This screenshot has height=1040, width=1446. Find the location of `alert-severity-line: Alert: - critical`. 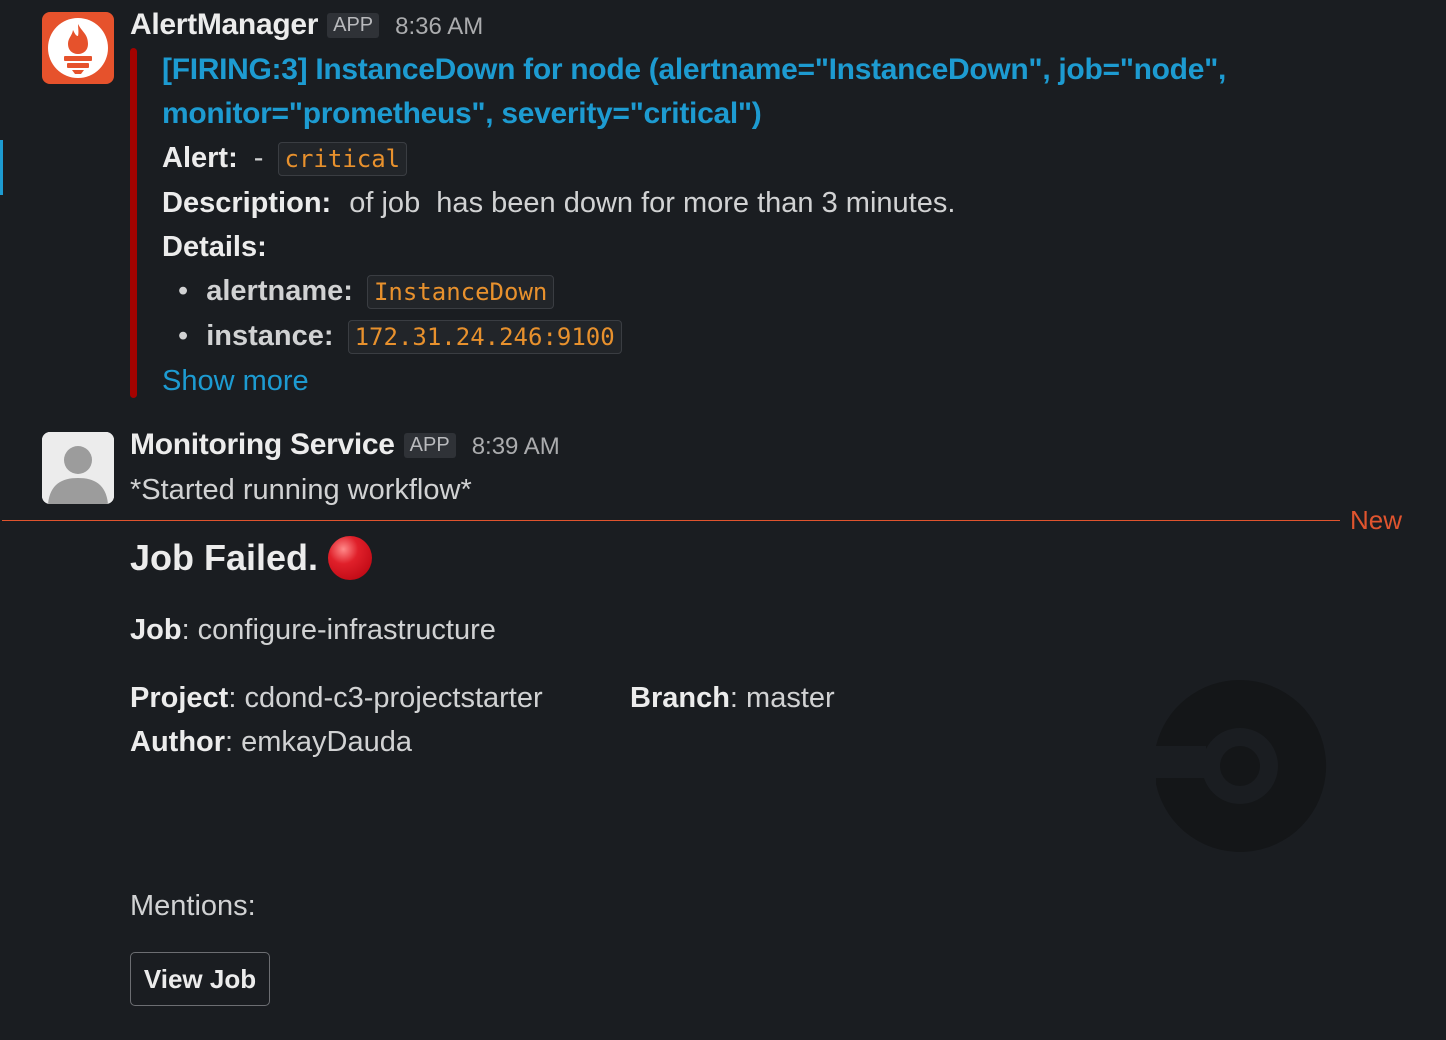

alert-severity-line: Alert: - critical is located at coordinates (789, 158).